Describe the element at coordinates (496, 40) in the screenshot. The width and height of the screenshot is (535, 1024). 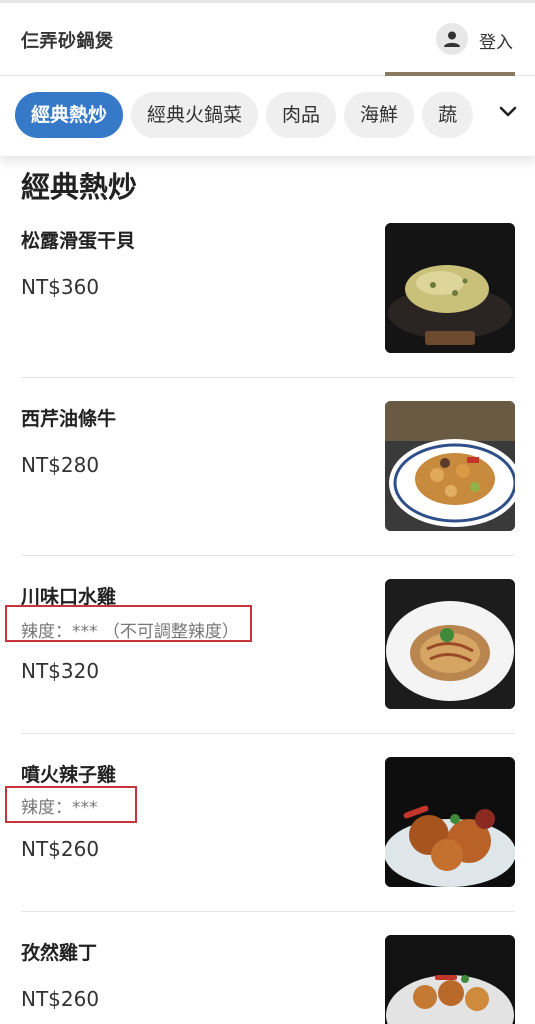
I see `login-link: 登入` at that location.